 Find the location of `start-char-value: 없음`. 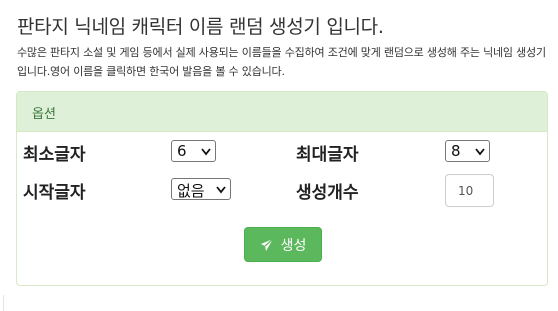

start-char-value: 없음 is located at coordinates (191, 191).